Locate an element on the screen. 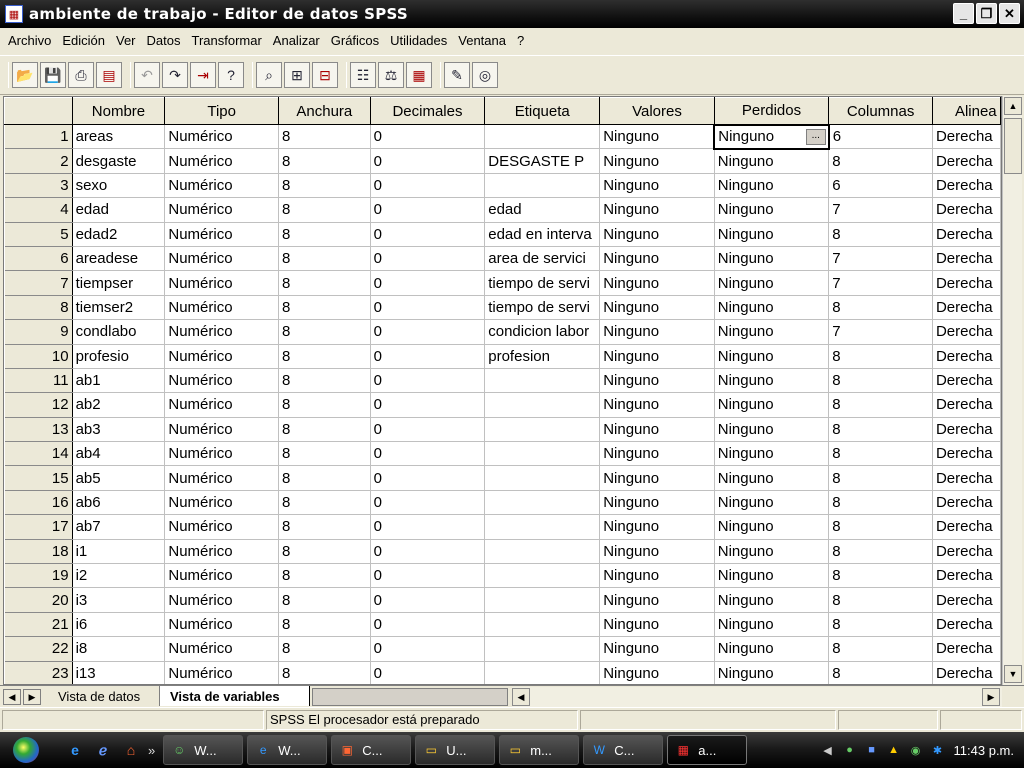  cell-nombre: i8 is located at coordinates (119, 649).